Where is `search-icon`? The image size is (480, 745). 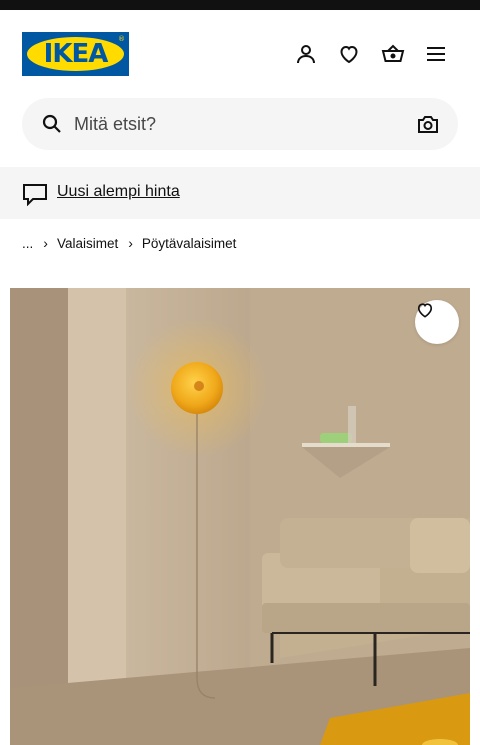
search-icon is located at coordinates (51, 123).